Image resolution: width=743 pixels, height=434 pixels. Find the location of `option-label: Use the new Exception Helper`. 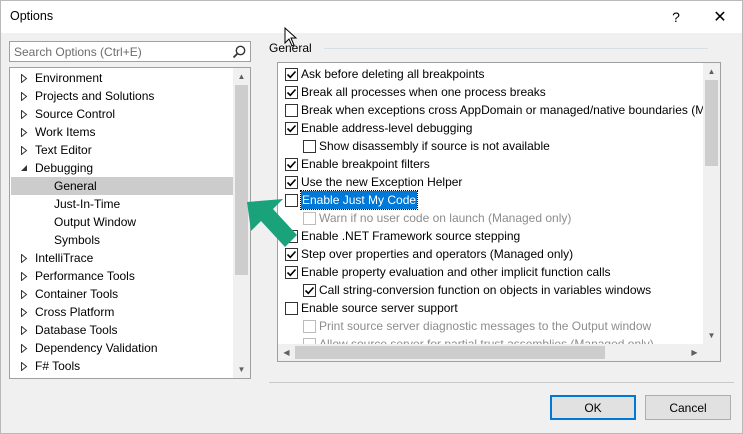

option-label: Use the new Exception Helper is located at coordinates (381, 182).